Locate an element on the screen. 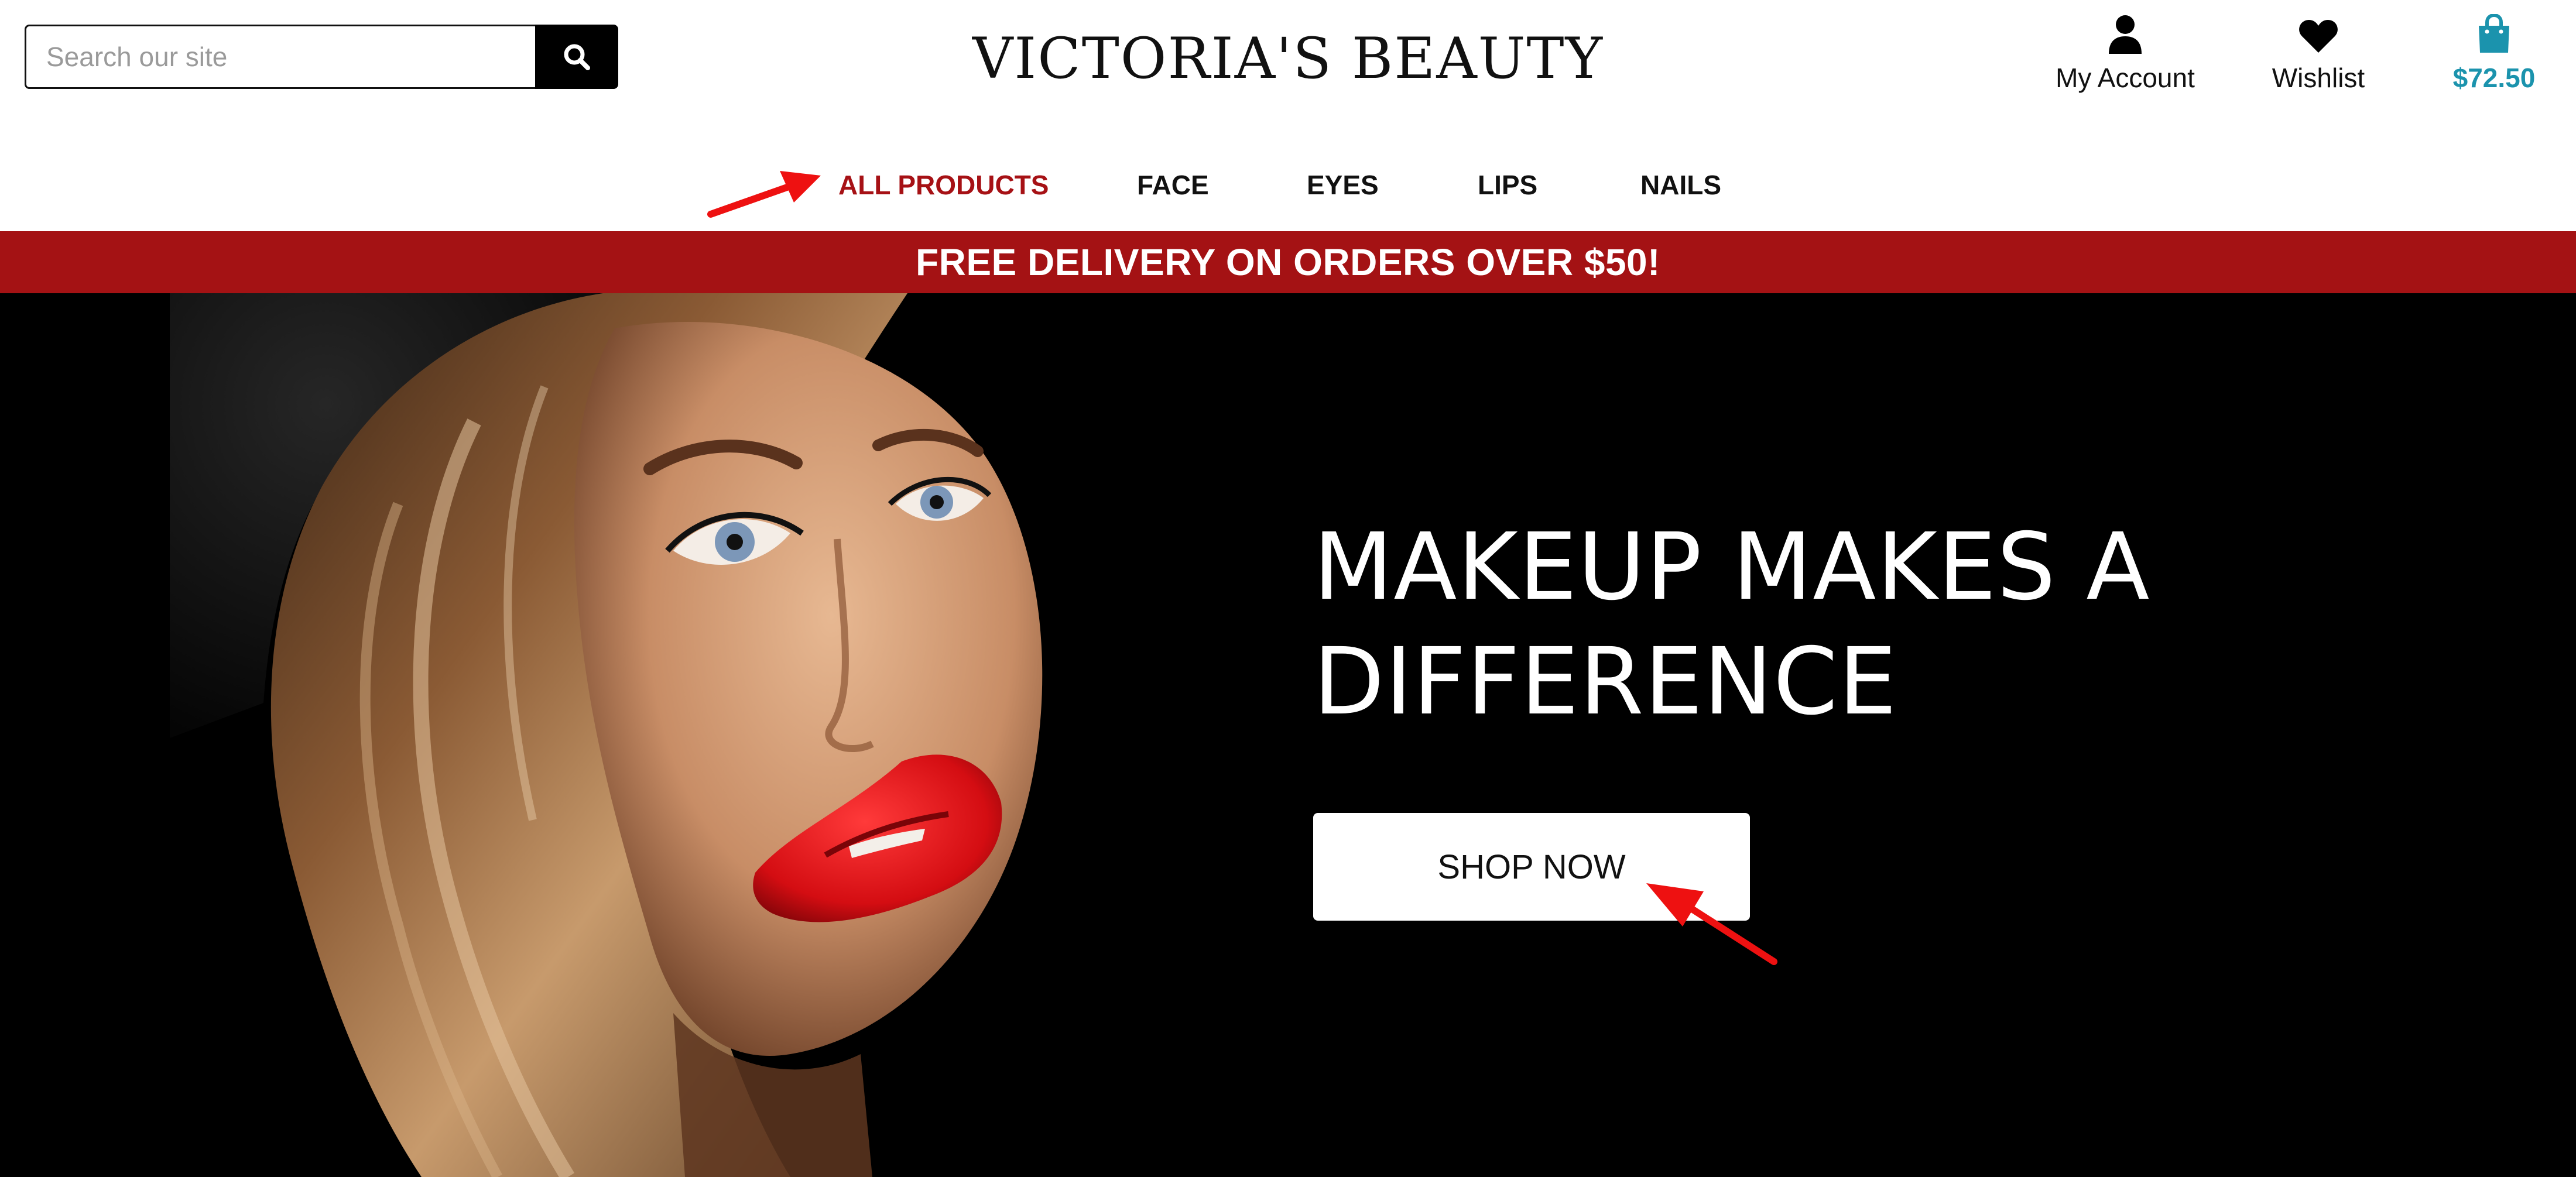 The height and width of the screenshot is (1177, 2576). wishlist-link: Wishlist is located at coordinates (2318, 57).